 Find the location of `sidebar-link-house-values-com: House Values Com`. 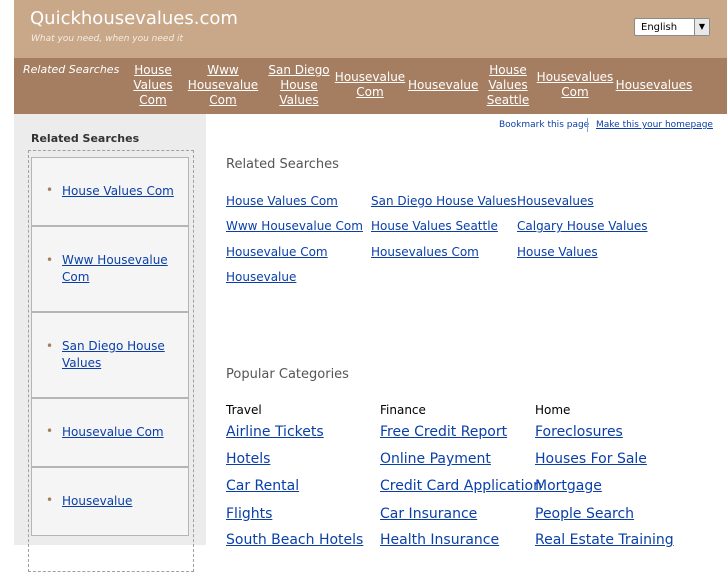

sidebar-link-house-values-com: House Values Com is located at coordinates (122, 191).